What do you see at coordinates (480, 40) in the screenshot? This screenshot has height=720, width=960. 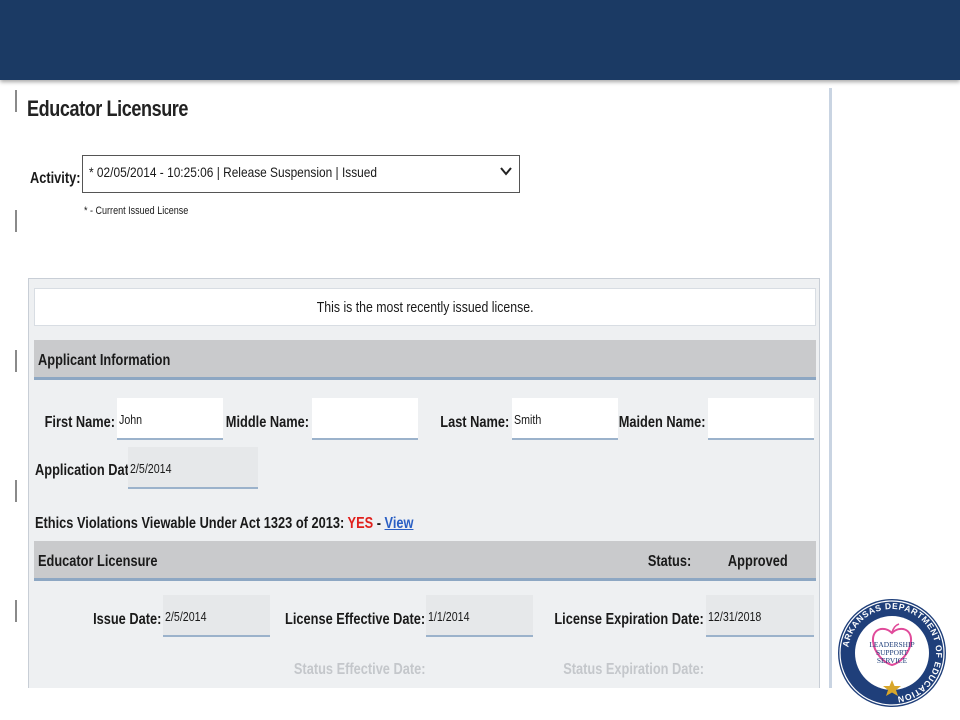 I see `top-banner` at bounding box center [480, 40].